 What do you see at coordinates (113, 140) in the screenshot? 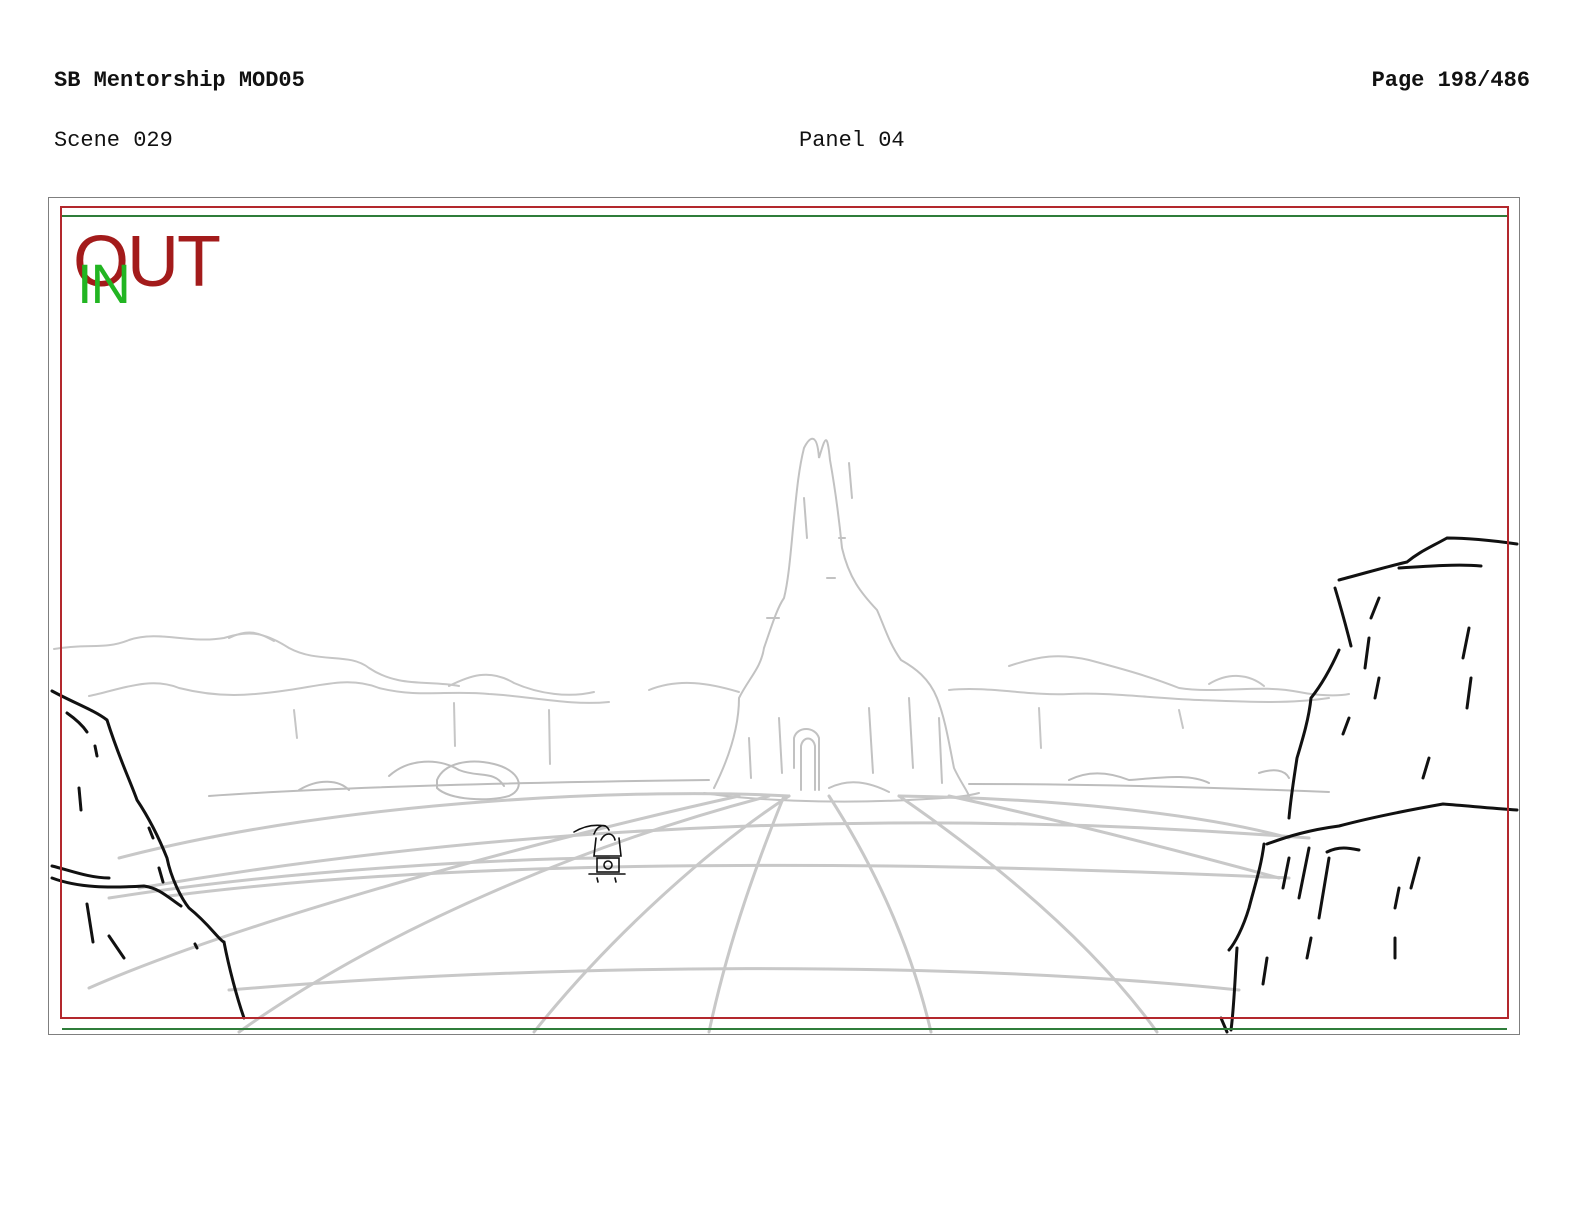
I see `scene-label: Scene 029` at bounding box center [113, 140].